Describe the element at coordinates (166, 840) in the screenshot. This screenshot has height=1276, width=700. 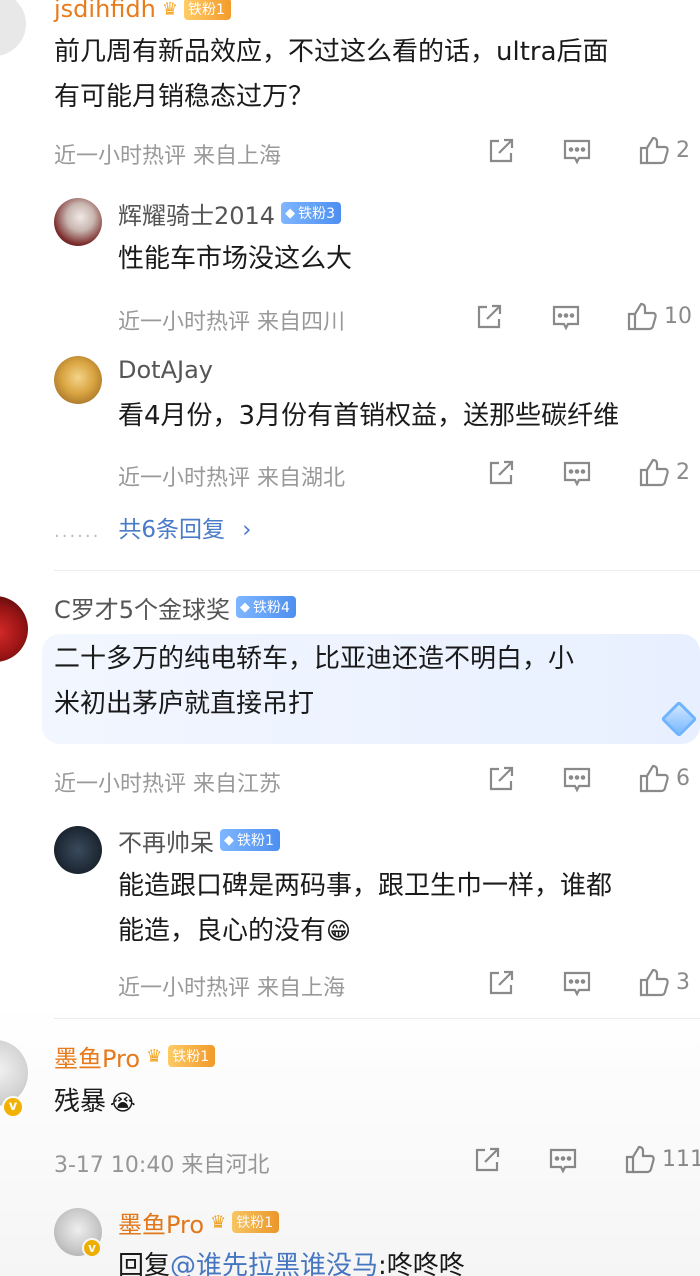
I see `username: 不再帅呆` at that location.